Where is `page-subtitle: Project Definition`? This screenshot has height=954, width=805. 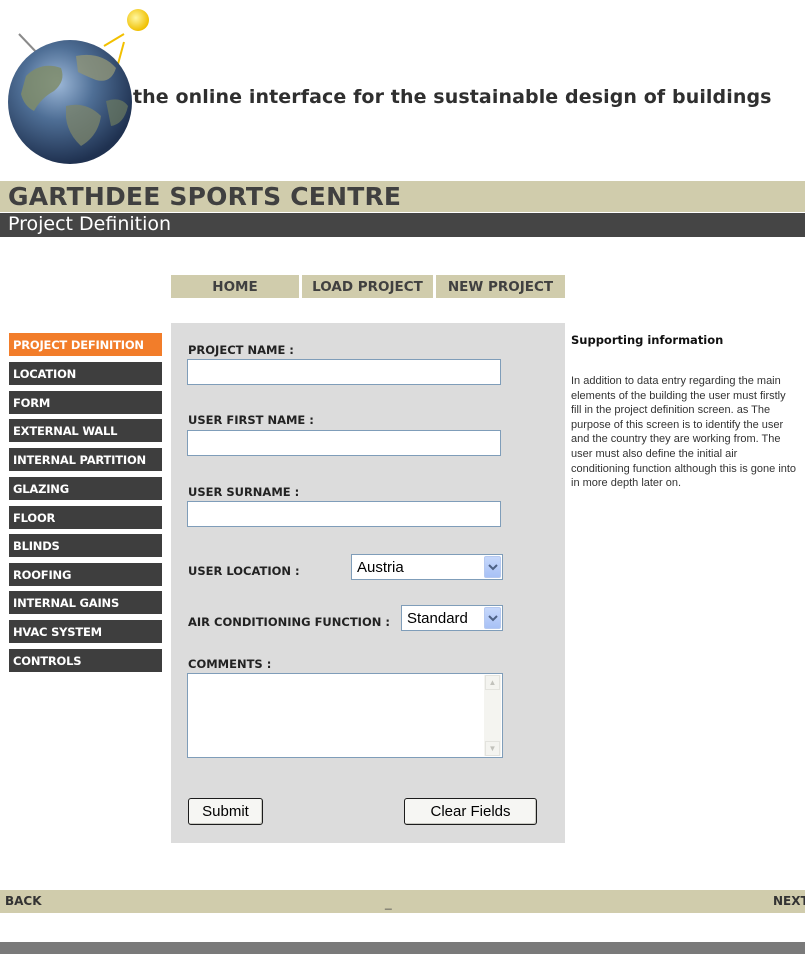
page-subtitle: Project Definition is located at coordinates (90, 224).